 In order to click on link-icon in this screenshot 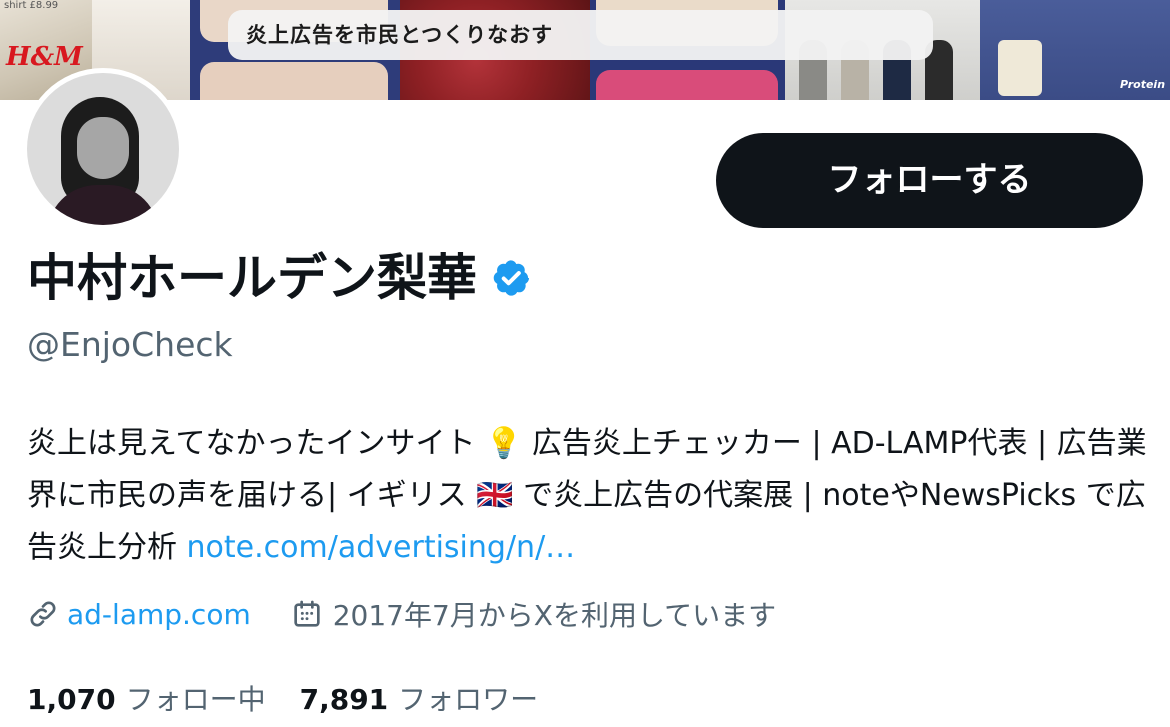, I will do `click(43, 614)`.